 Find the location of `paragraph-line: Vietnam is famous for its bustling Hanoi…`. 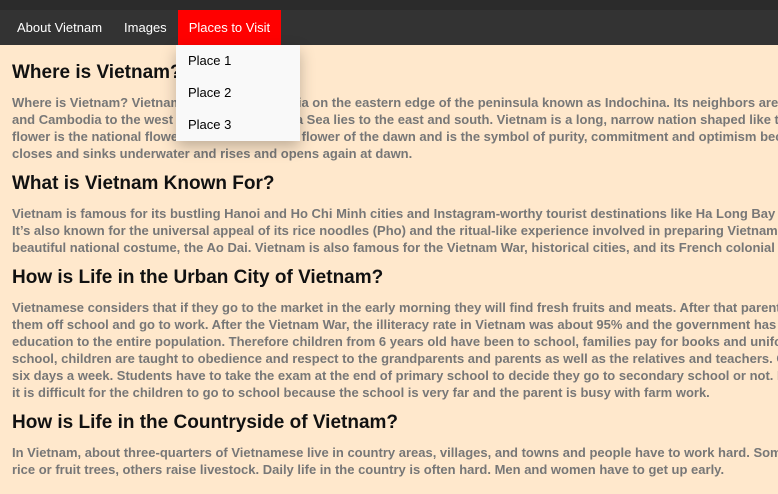

paragraph-line: Vietnam is famous for its bustling Hanoi… is located at coordinates (395, 213).